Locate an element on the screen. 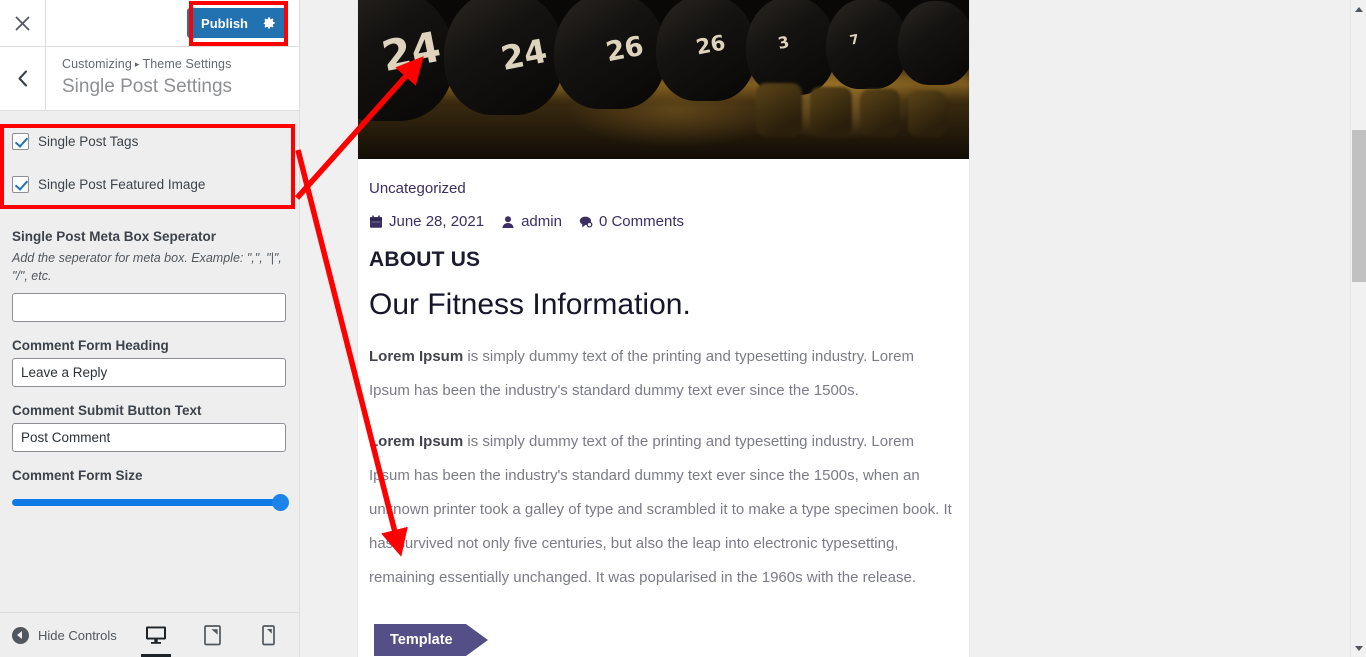  breadcrumb-root: Customizing is located at coordinates (97, 64).